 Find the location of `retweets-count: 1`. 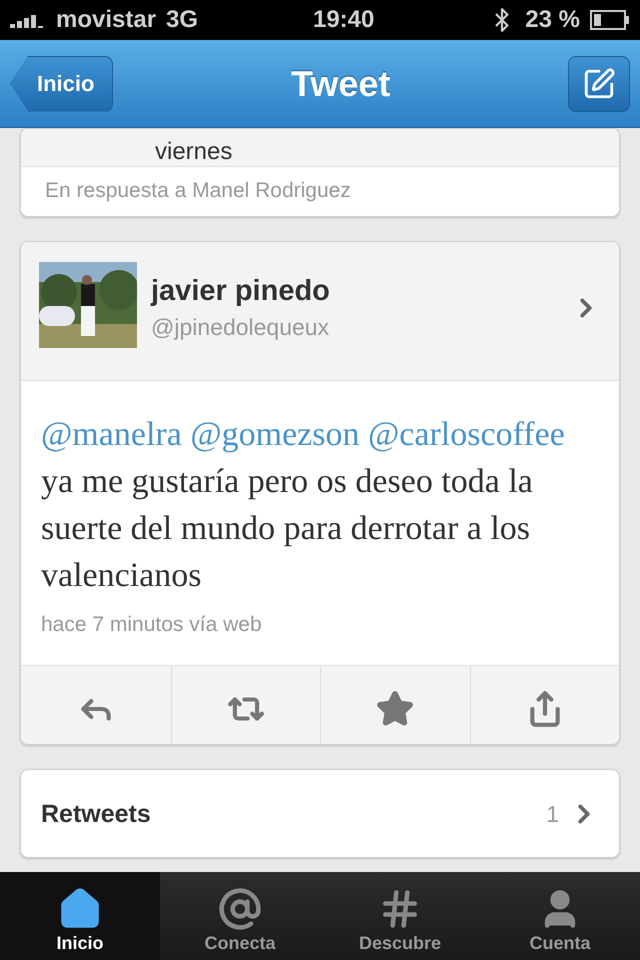

retweets-count: 1 is located at coordinates (552, 814).